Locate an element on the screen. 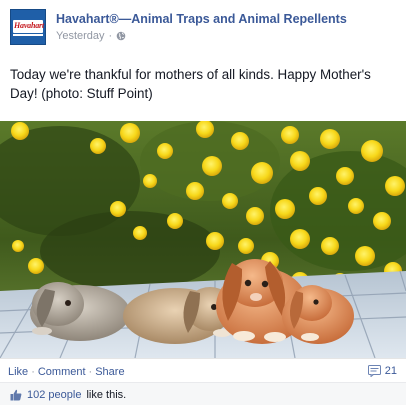 The image size is (406, 405). post-actions-bar: Like · Comment · Share 21 is located at coordinates (203, 370).